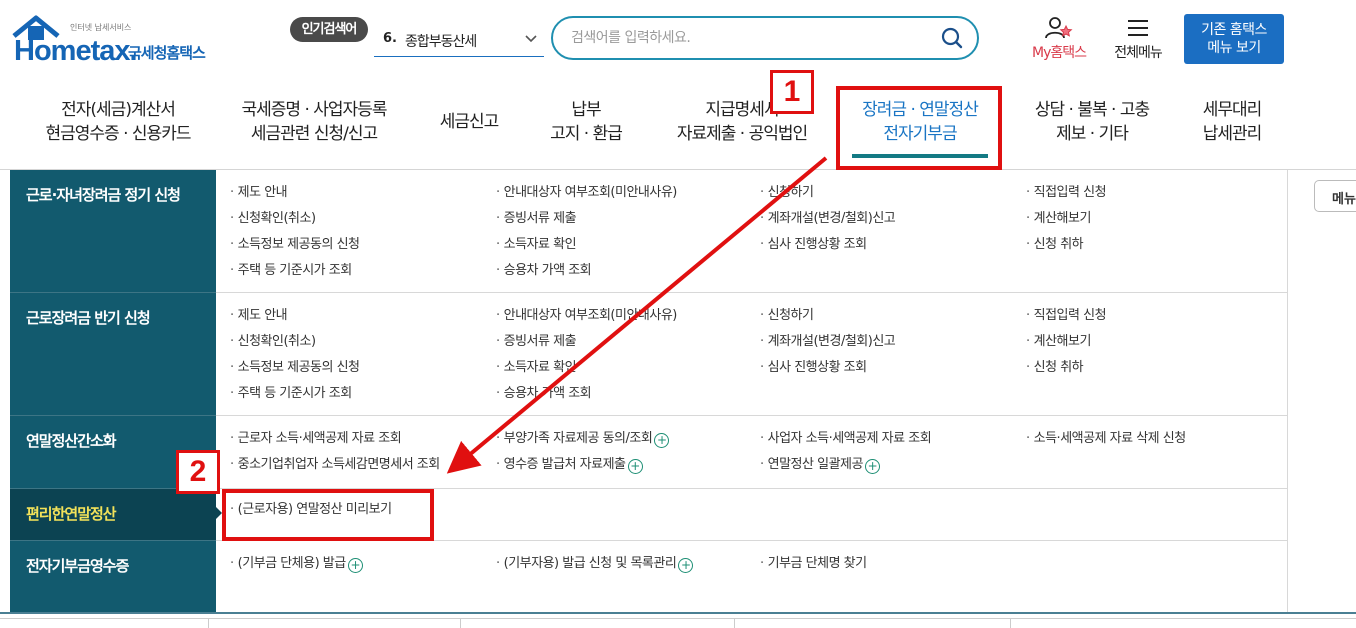 This screenshot has height=628, width=1356. Describe the element at coordinates (637, 315) in the screenshot. I see `annotation-arrow` at that location.